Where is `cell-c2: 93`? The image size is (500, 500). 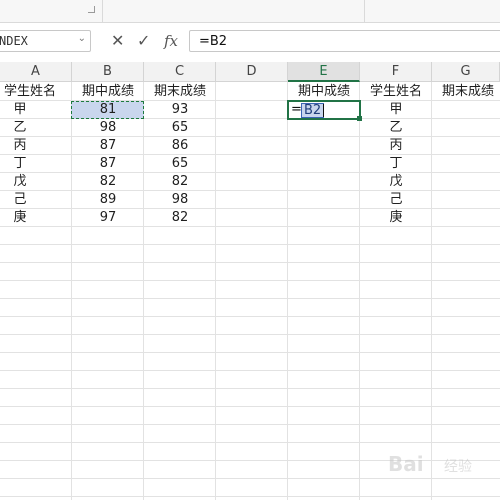
cell-c2: 93 is located at coordinates (180, 110).